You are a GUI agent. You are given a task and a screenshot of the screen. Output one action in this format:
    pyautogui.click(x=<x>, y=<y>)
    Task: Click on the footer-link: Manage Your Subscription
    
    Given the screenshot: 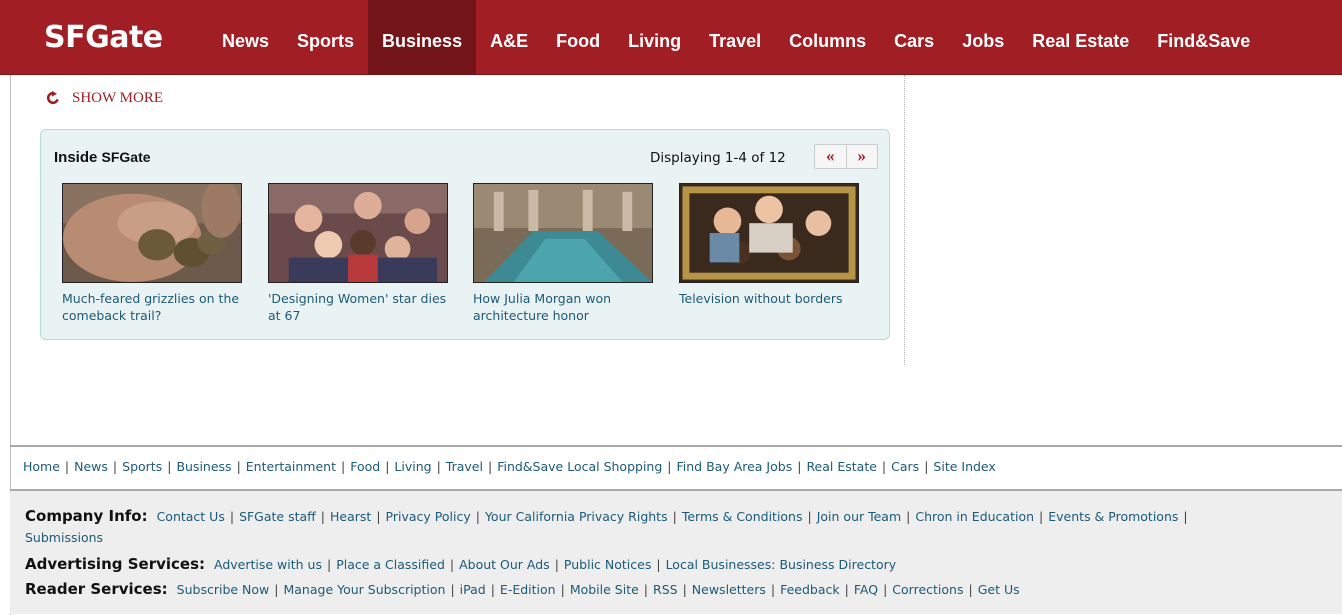 What is the action you would take?
    pyautogui.click(x=364, y=589)
    